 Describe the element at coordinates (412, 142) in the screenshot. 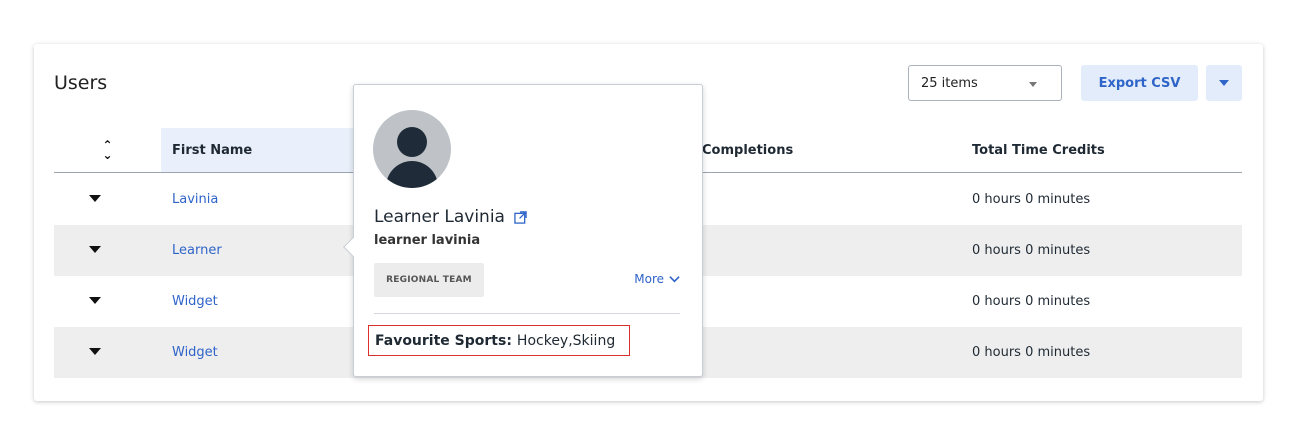

I see `avatar-head` at that location.